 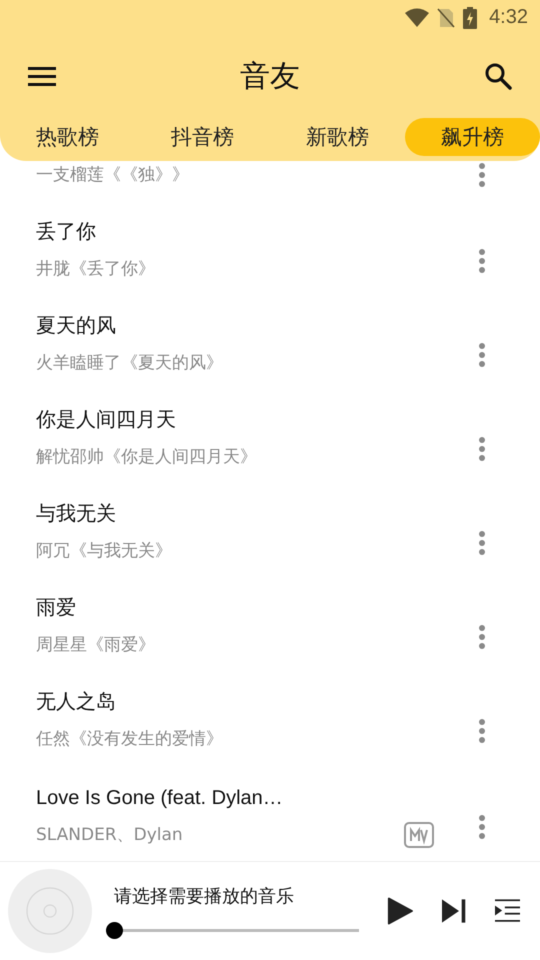 What do you see at coordinates (76, 326) in the screenshot?
I see `song-title: 夏天的风` at bounding box center [76, 326].